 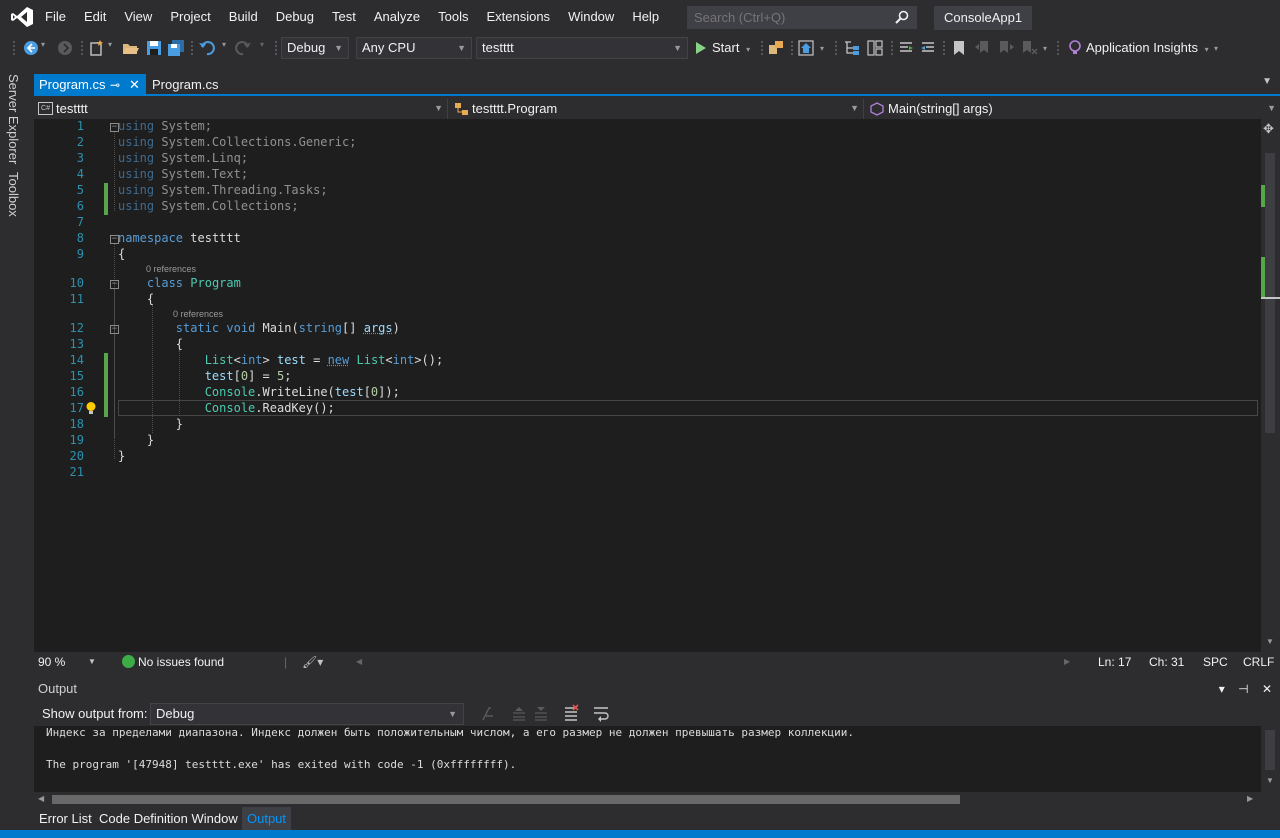 What do you see at coordinates (22, 17) in the screenshot?
I see `visual-studio-logo-icon` at bounding box center [22, 17].